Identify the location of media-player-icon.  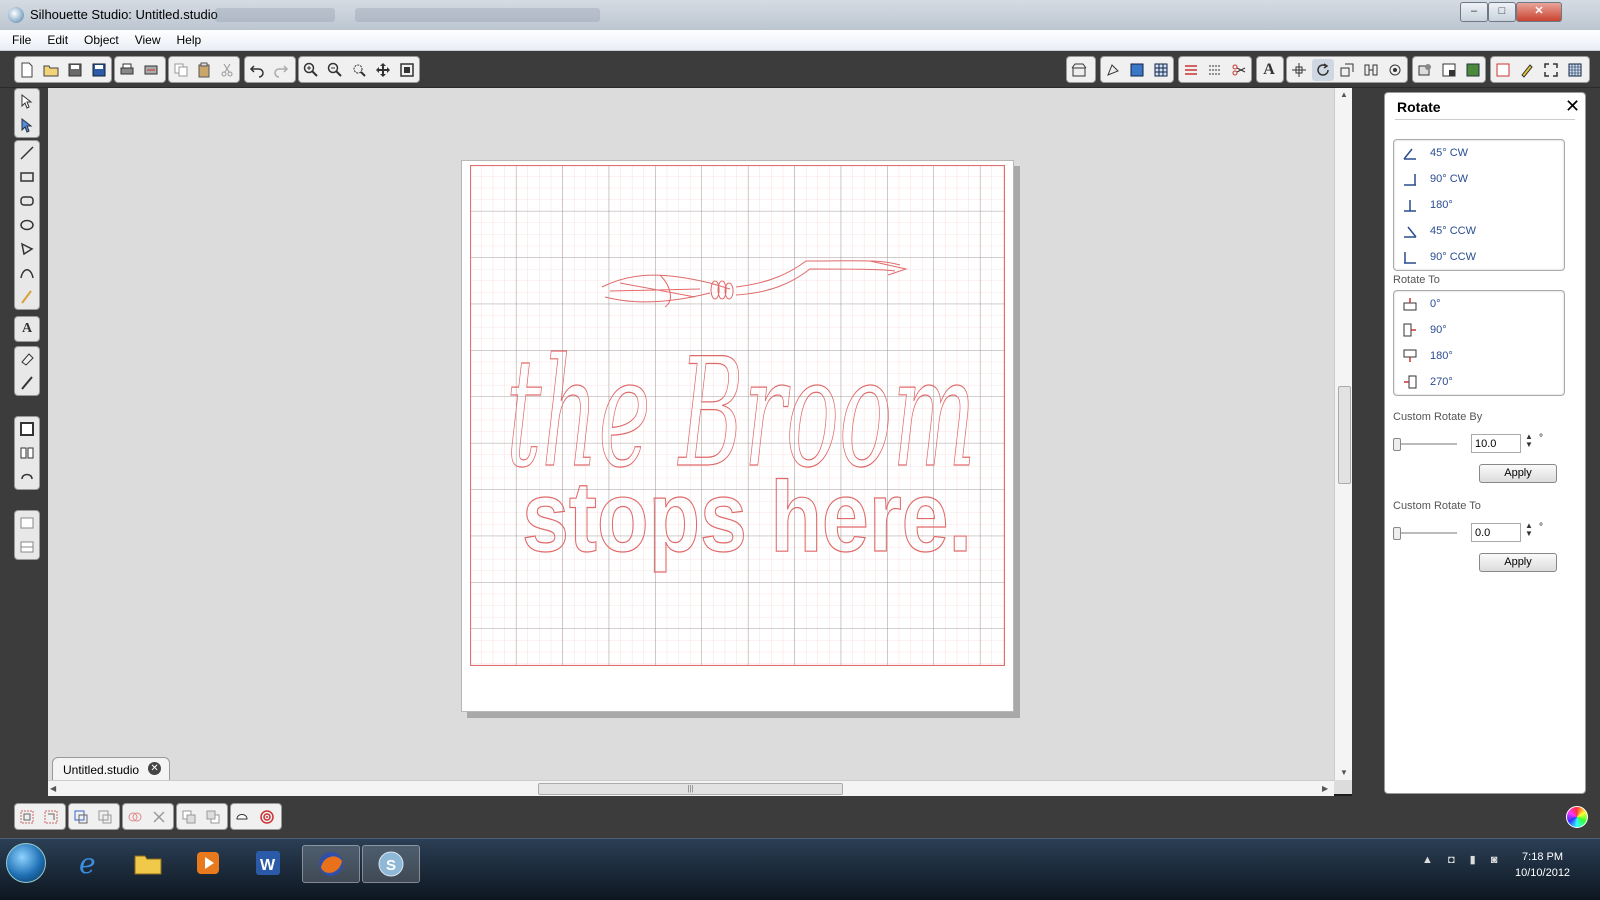
(208, 863).